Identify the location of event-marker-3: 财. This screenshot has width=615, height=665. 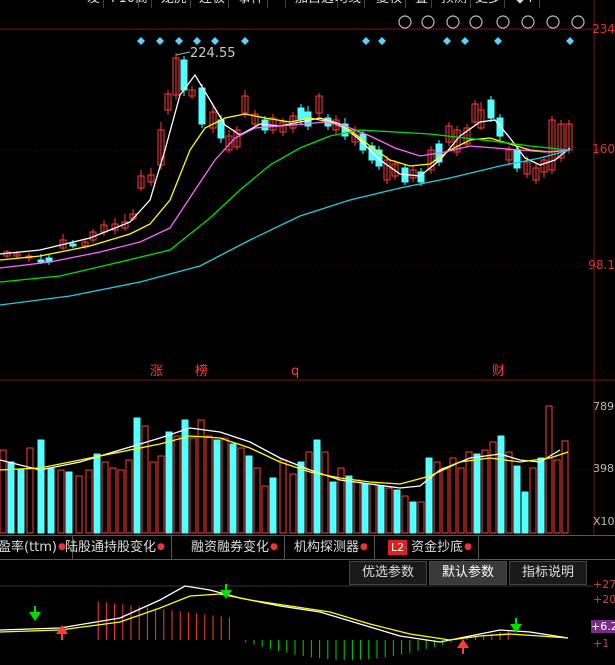
(498, 371).